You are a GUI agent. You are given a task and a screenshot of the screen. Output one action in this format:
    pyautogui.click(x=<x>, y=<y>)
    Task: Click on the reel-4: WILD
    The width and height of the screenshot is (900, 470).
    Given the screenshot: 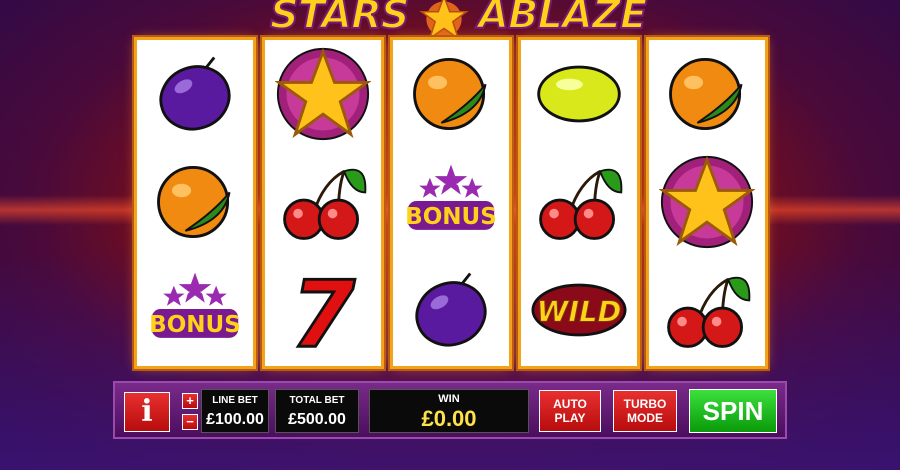 What is the action you would take?
    pyautogui.click(x=579, y=203)
    